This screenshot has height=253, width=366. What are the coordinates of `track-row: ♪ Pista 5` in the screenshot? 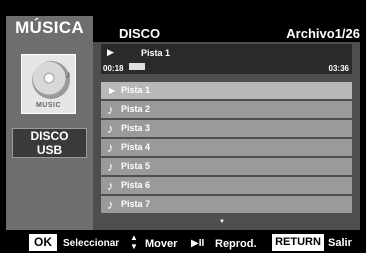 It's located at (226, 166).